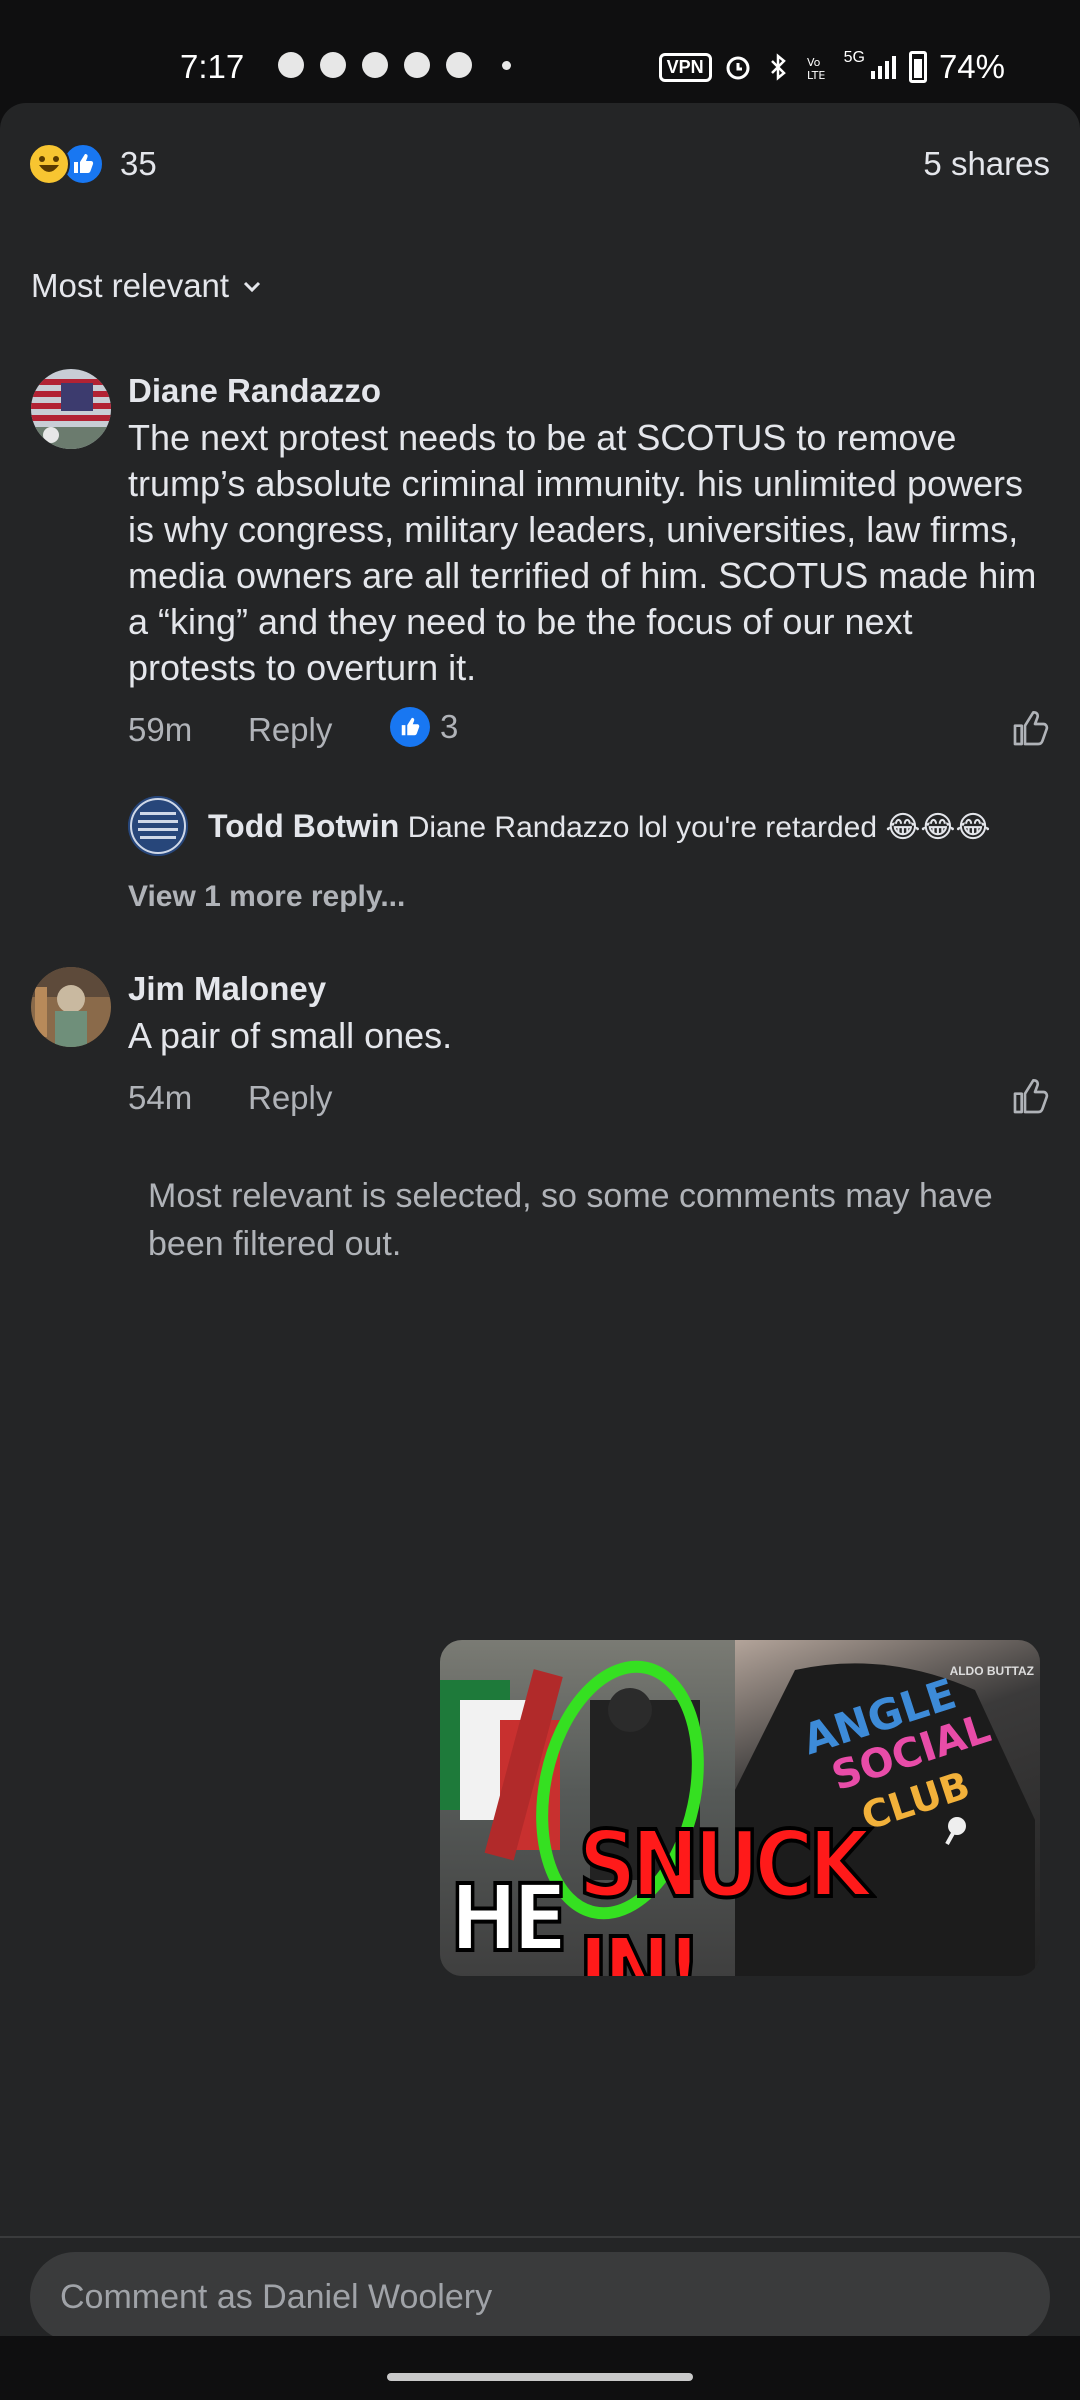 The width and height of the screenshot is (1080, 2400). What do you see at coordinates (303, 826) in the screenshot?
I see `reply-author: Todd Botwin` at bounding box center [303, 826].